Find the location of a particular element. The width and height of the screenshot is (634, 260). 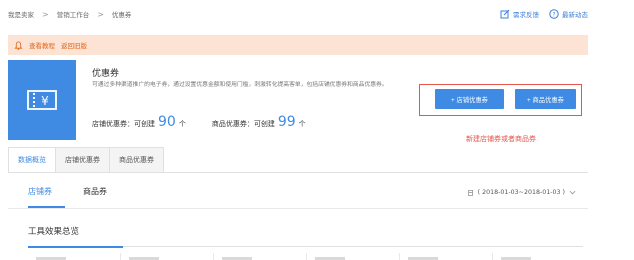

question-icon: ? is located at coordinates (554, 14).